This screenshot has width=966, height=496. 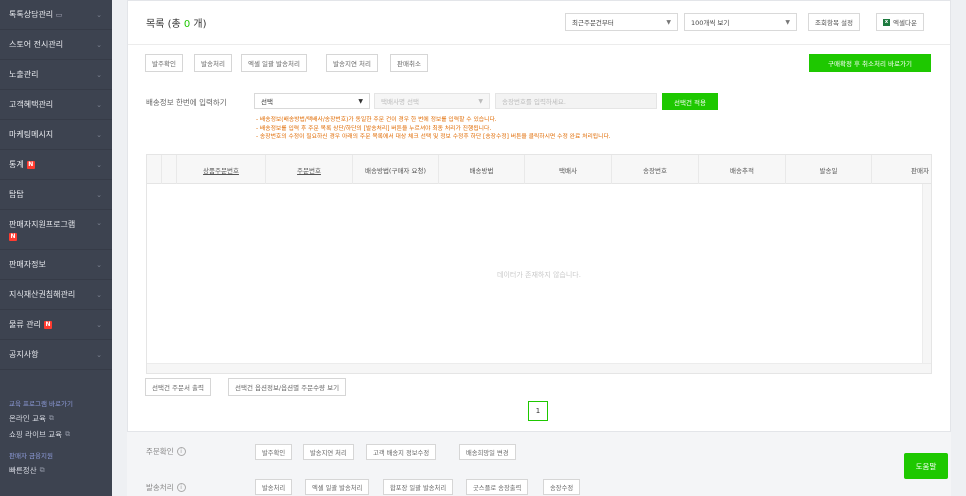 I want to click on sidebar-item-seller-support: 판매자지원프로그램 N ⌄, so click(x=56, y=230).